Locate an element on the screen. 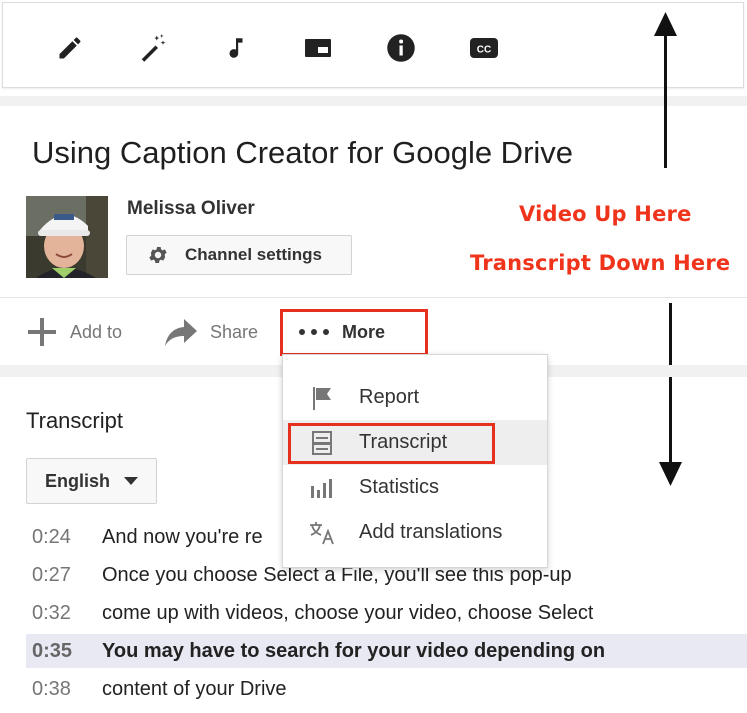 The image size is (747, 713). magic-wand-icon is located at coordinates (153, 48).